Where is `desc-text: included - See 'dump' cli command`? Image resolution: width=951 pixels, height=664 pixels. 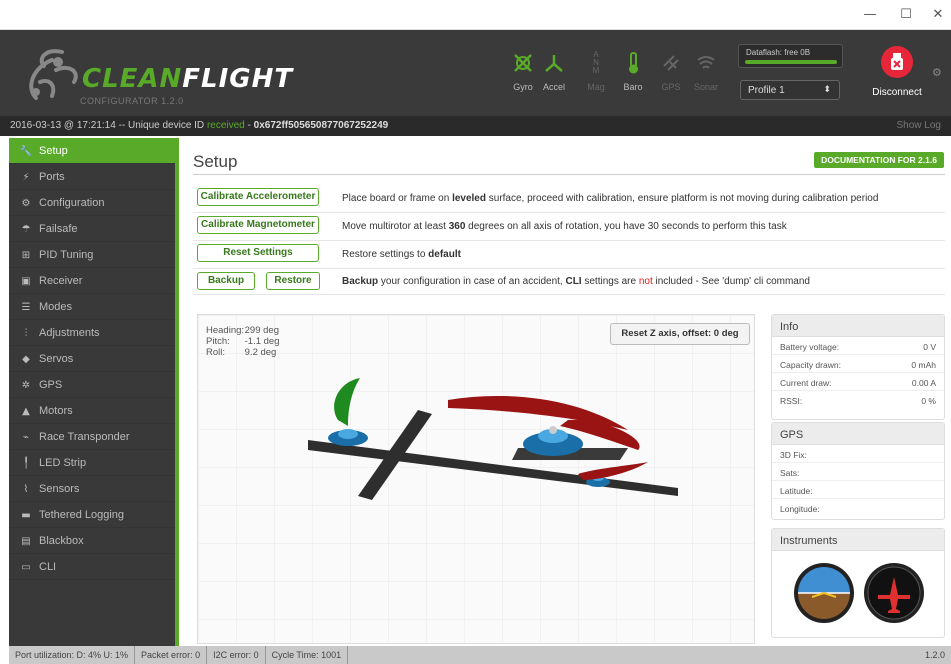 desc-text: included - See 'dump' cli command is located at coordinates (731, 281).